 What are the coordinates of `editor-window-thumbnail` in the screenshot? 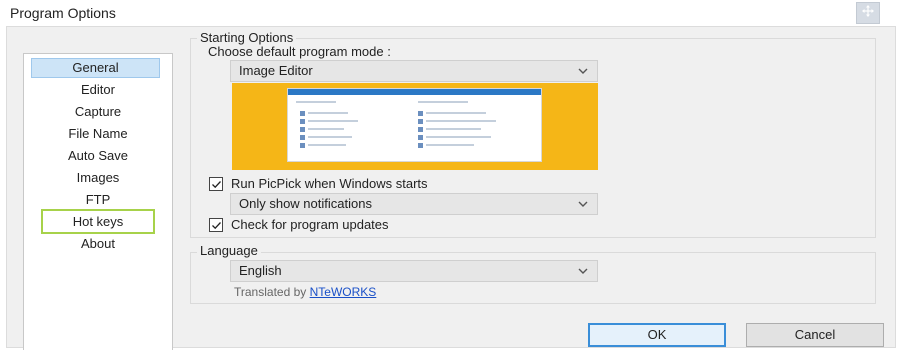 It's located at (414, 125).